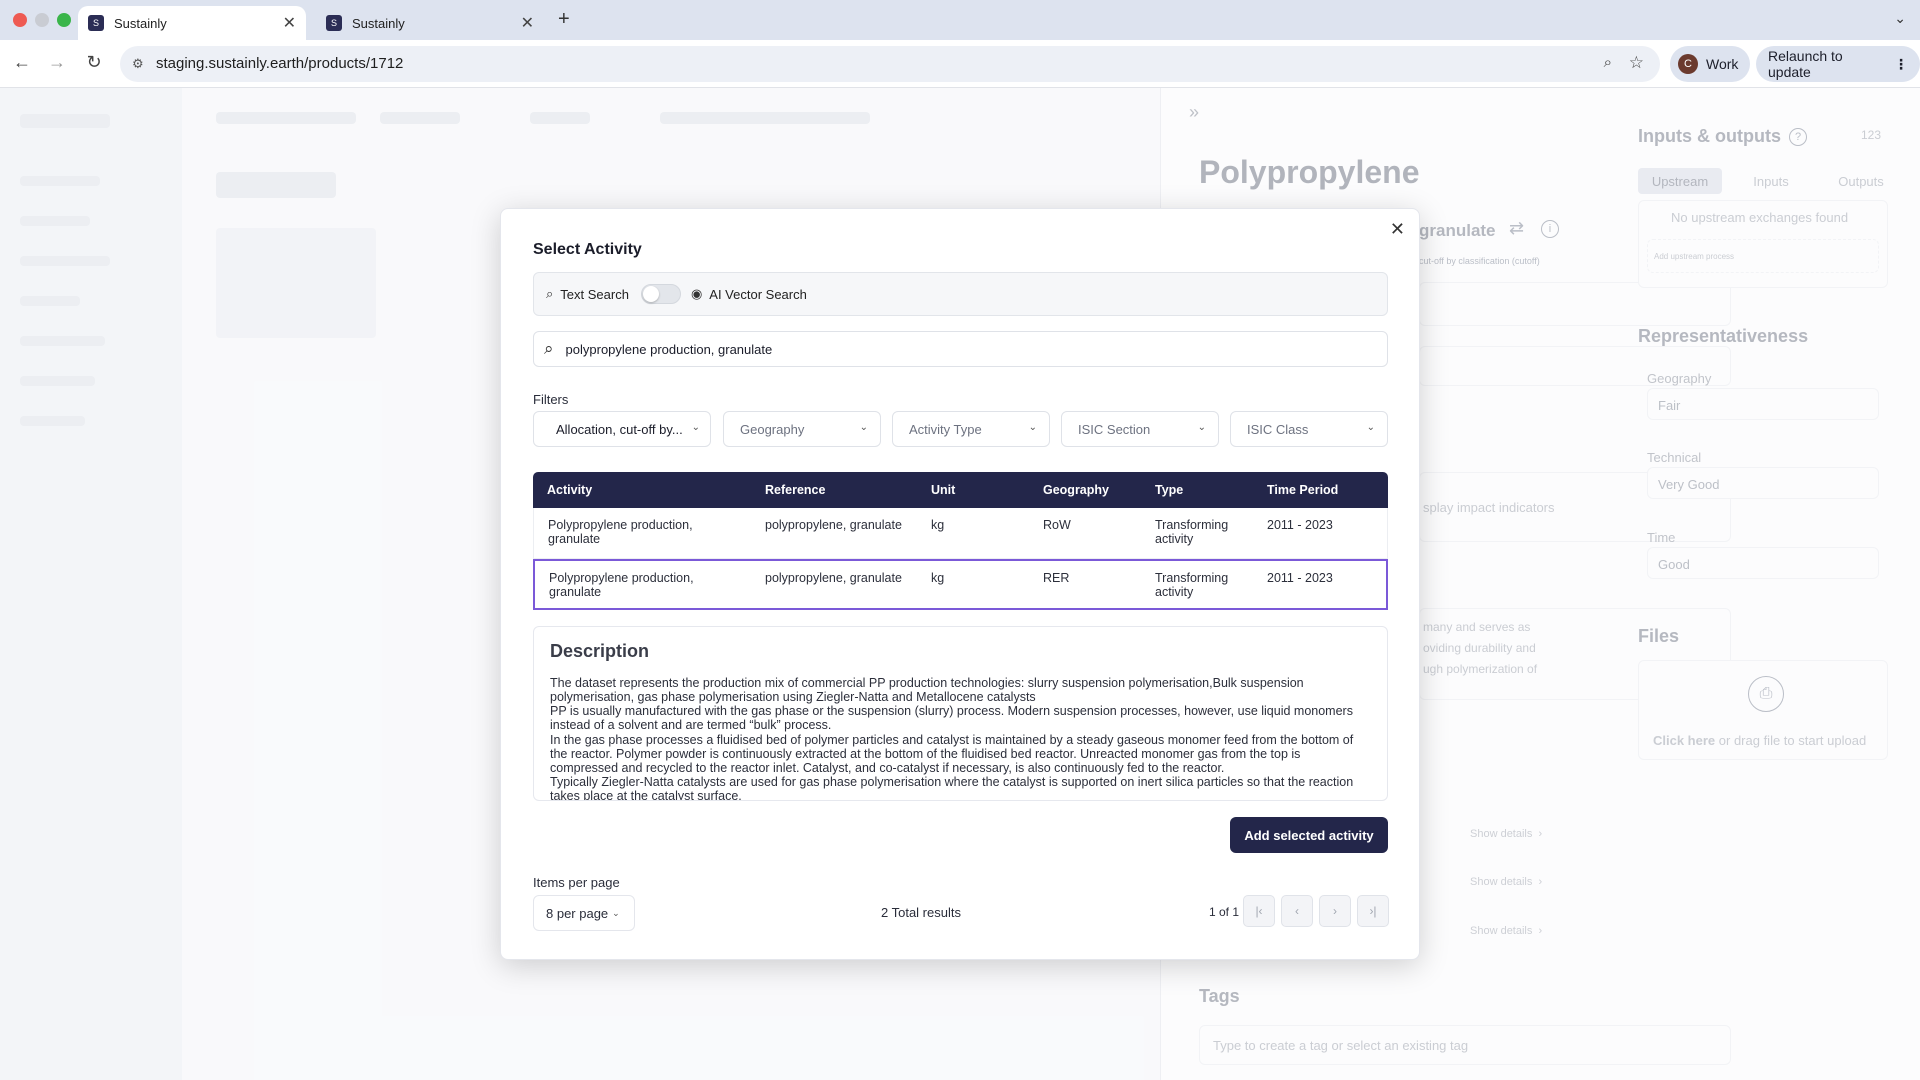 The height and width of the screenshot is (1080, 1920). Describe the element at coordinates (1636, 63) in the screenshot. I see `bookmark-star-icon: ☆` at that location.